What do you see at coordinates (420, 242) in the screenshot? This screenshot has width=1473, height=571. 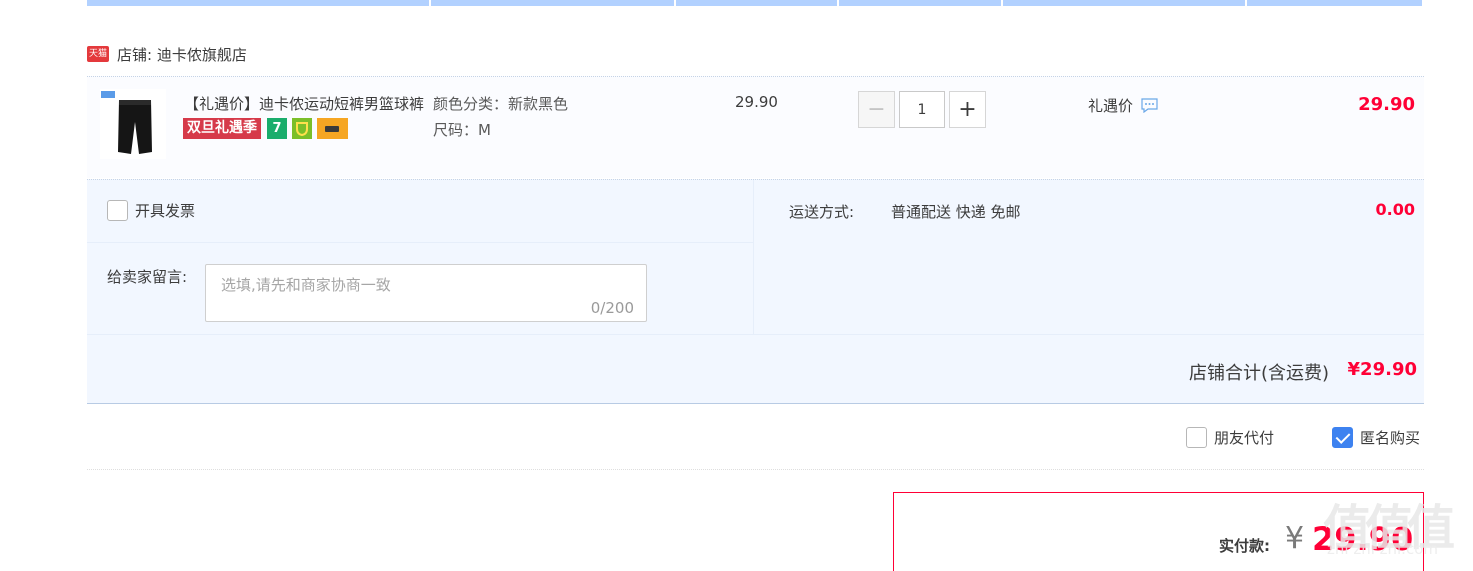 I see `divider` at bounding box center [420, 242].